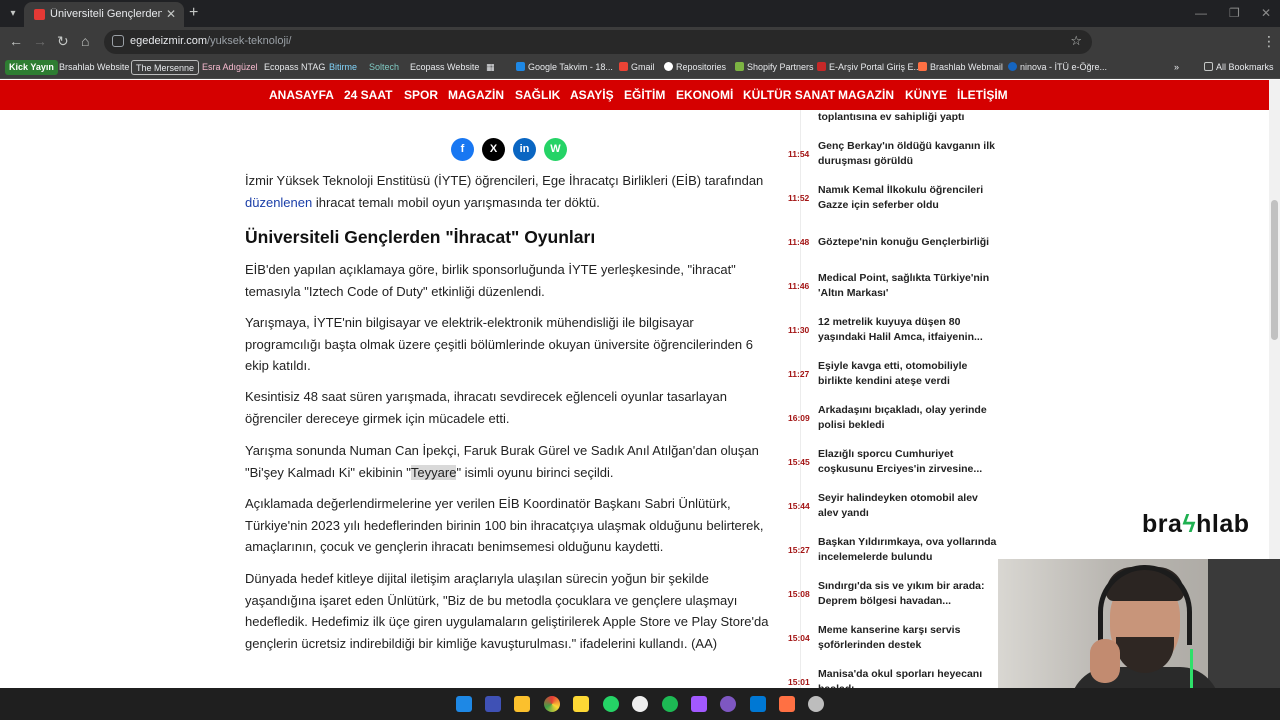 This screenshot has width=1280, height=720. What do you see at coordinates (210, 41) in the screenshot?
I see `url-text: egedeizmir.com/yuksek-teknoloji/` at bounding box center [210, 41].